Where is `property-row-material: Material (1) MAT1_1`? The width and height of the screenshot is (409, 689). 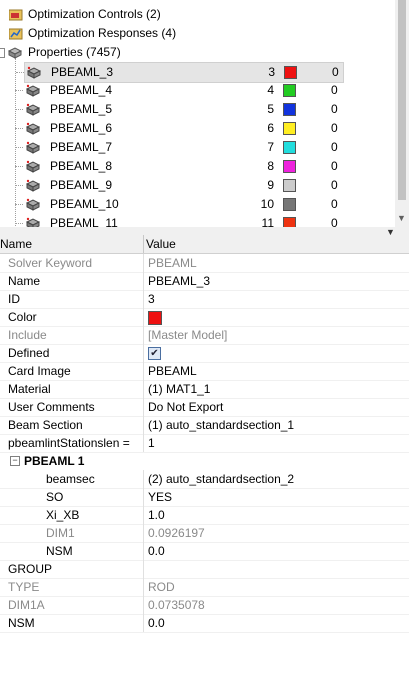
property-row-material: Material (1) MAT1_1 is located at coordinates (204, 389).